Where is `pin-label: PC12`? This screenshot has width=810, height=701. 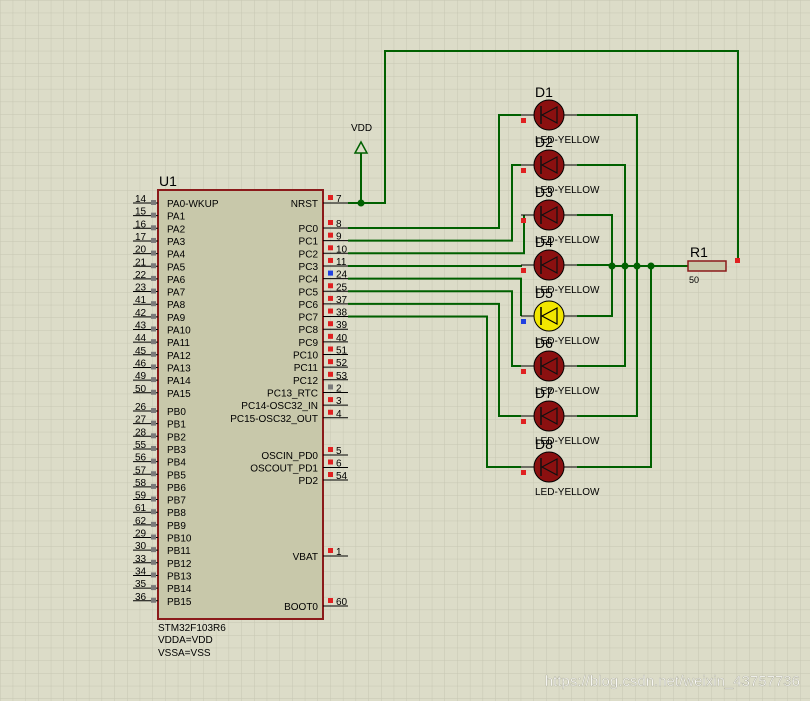
pin-label: PC12 is located at coordinates (305, 381).